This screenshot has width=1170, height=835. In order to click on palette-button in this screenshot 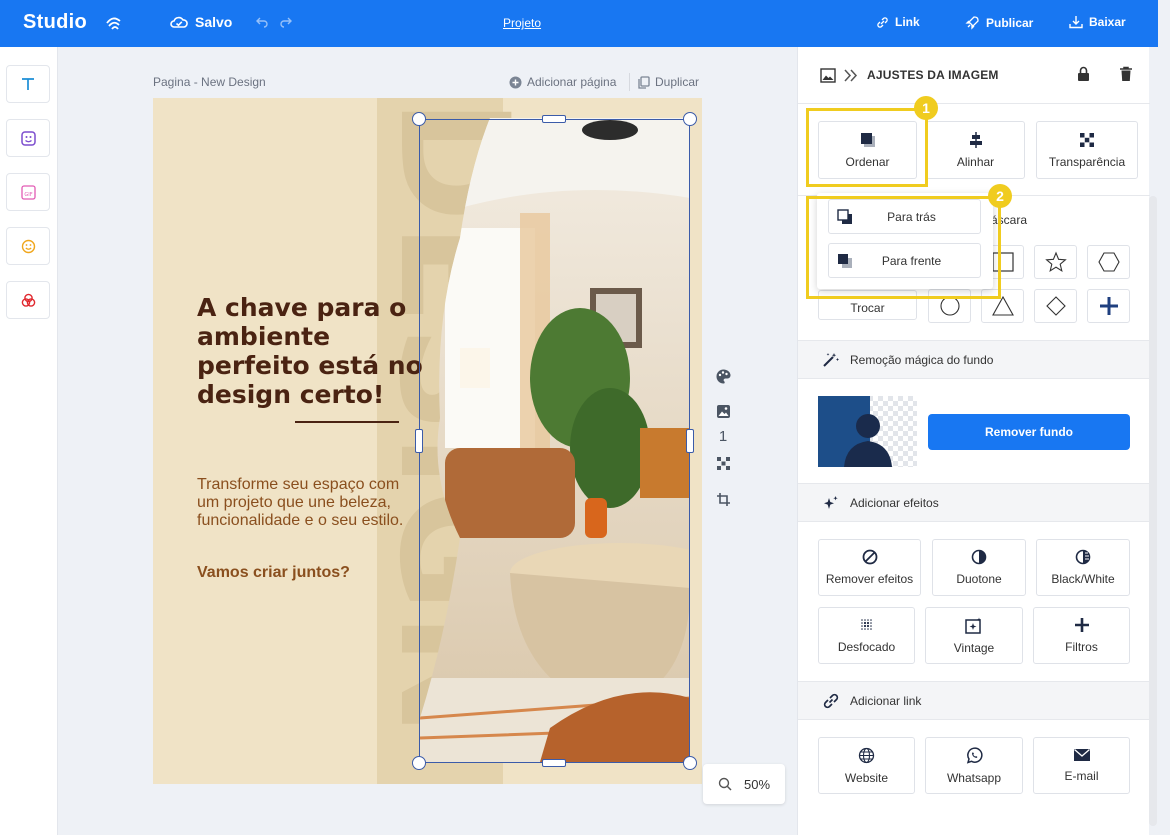, I will do `click(723, 379)`.